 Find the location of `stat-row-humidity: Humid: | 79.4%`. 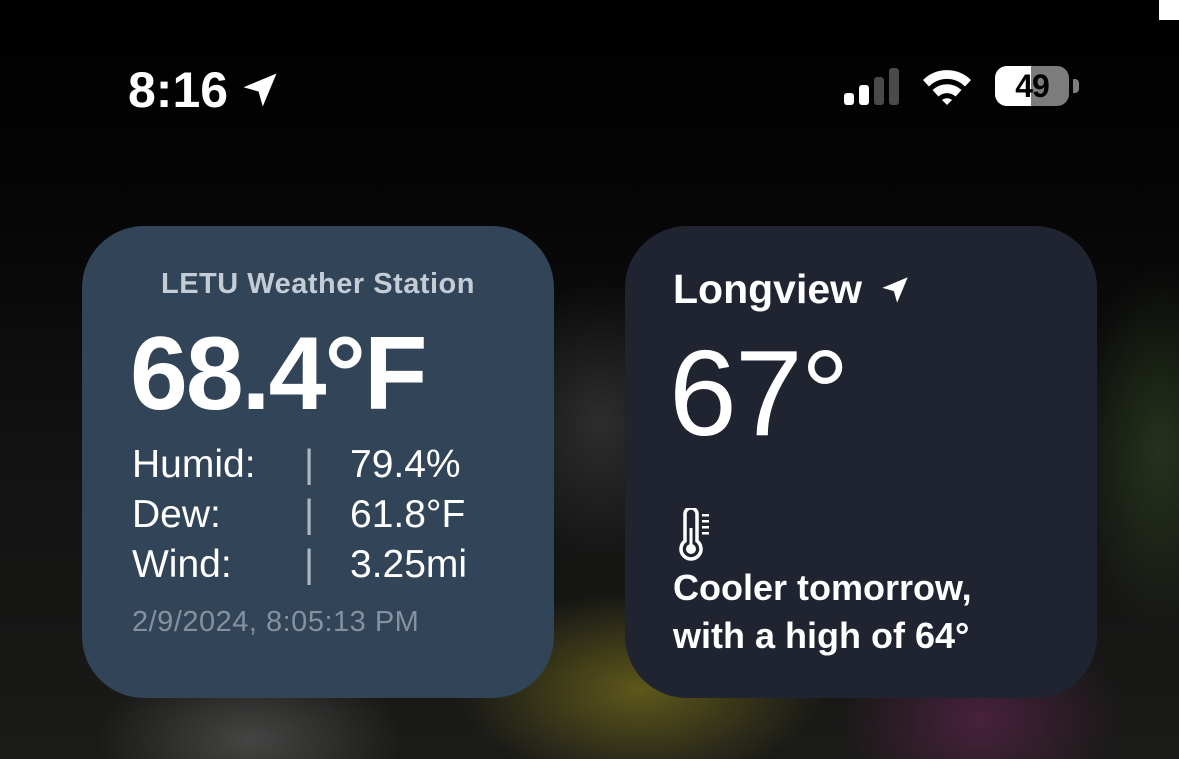

stat-row-humidity: Humid: | 79.4% is located at coordinates (299, 465).